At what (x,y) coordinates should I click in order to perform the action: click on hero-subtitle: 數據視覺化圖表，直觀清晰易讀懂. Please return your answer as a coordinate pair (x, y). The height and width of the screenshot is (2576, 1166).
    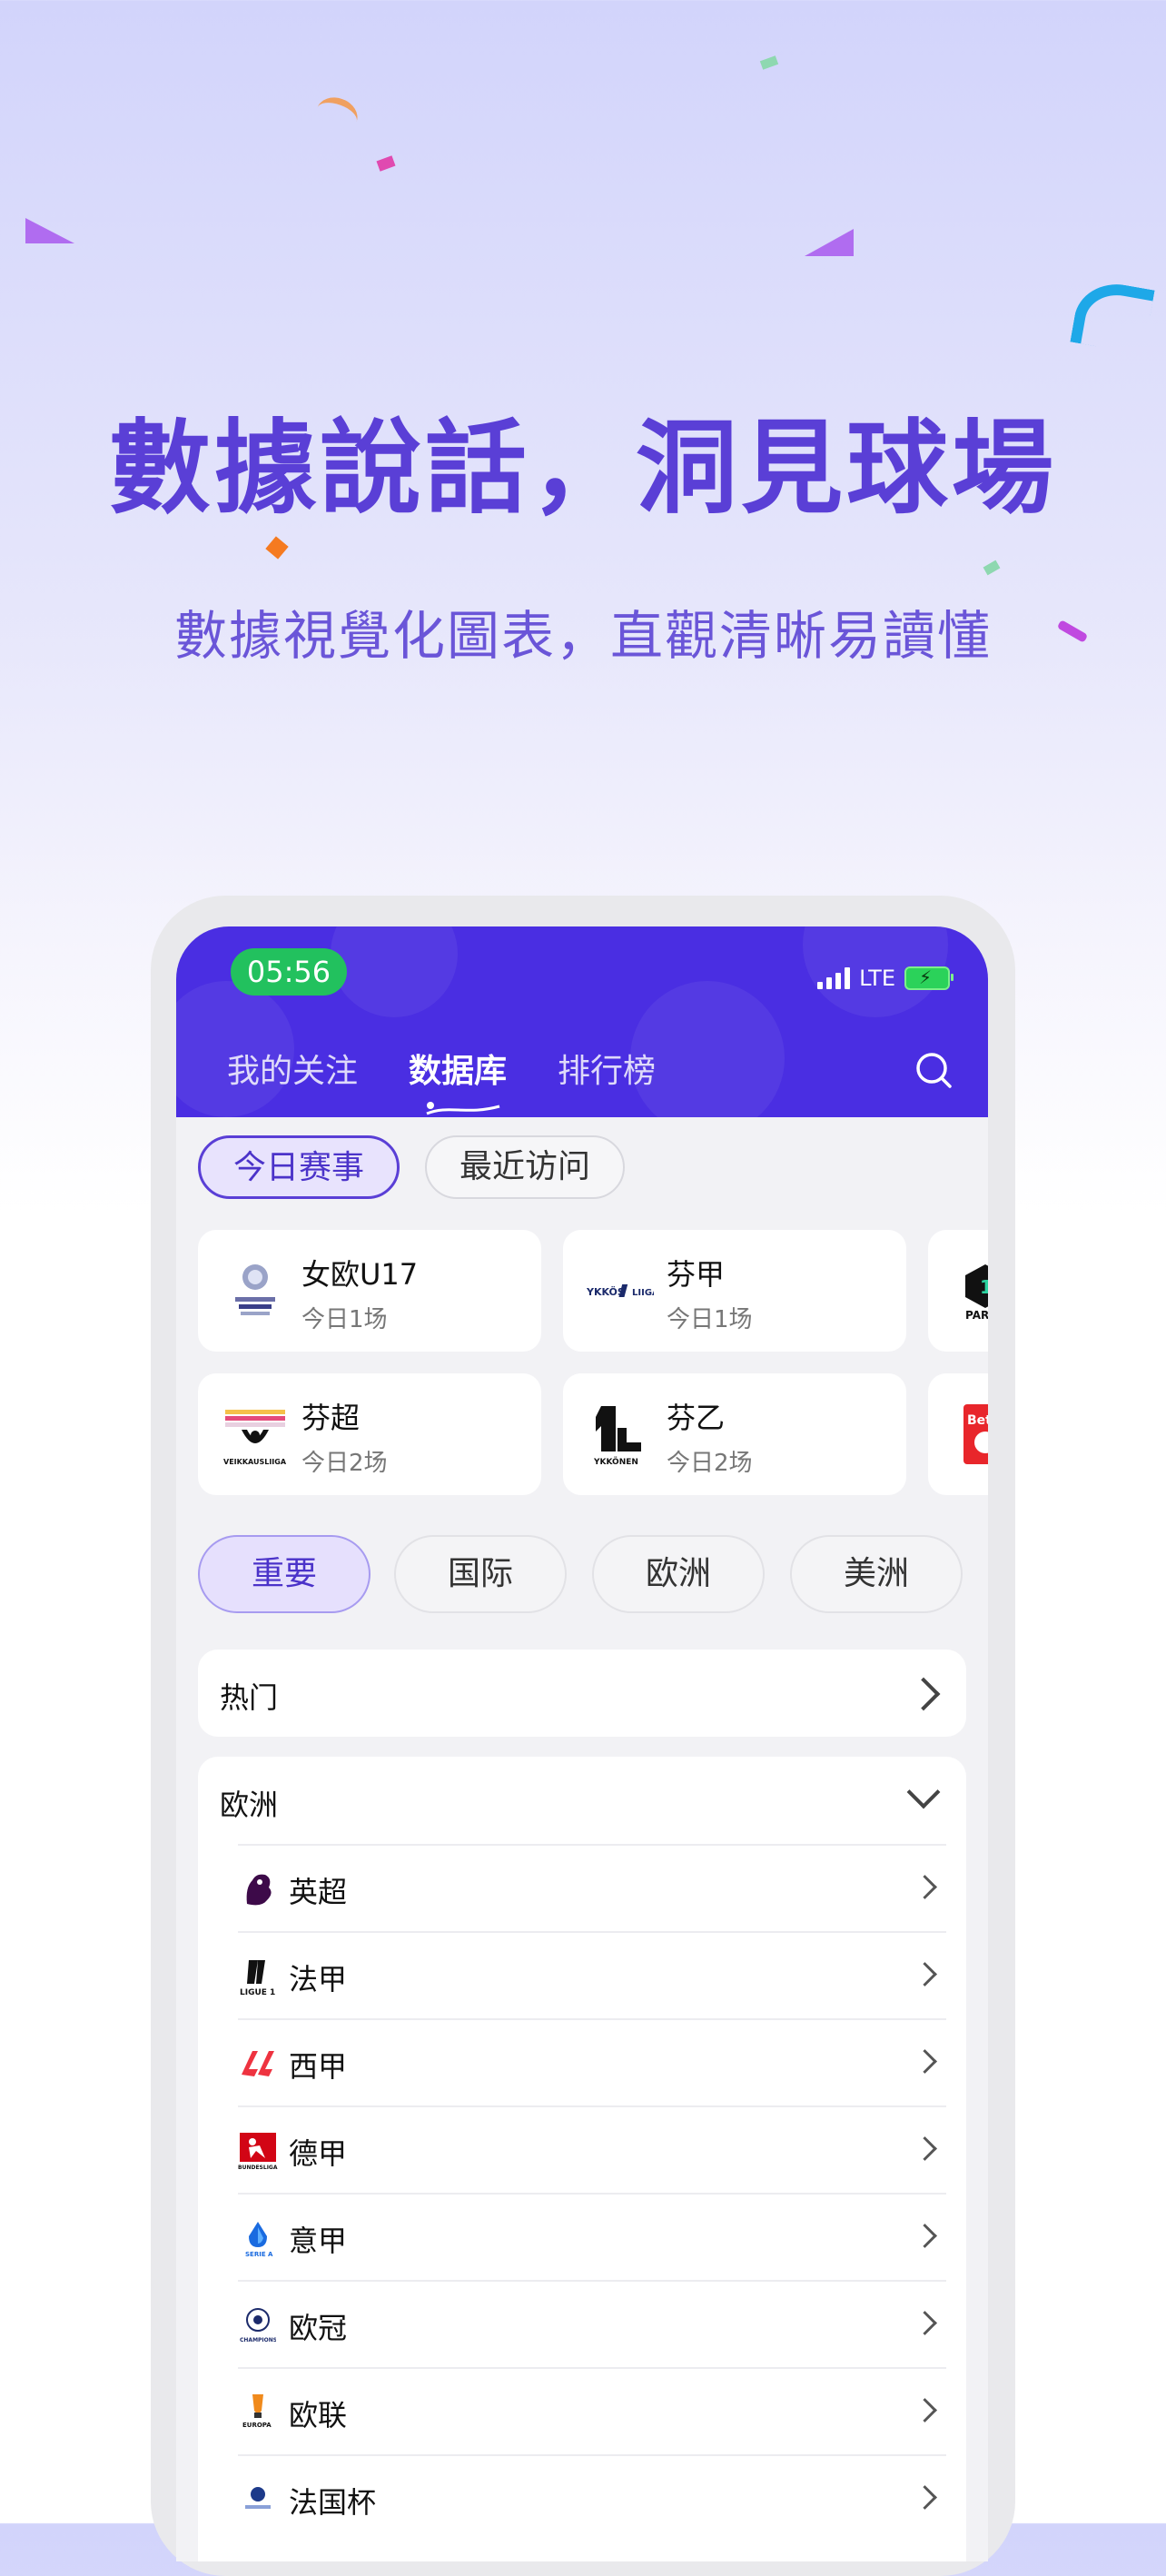
    Looking at the image, I should click on (583, 636).